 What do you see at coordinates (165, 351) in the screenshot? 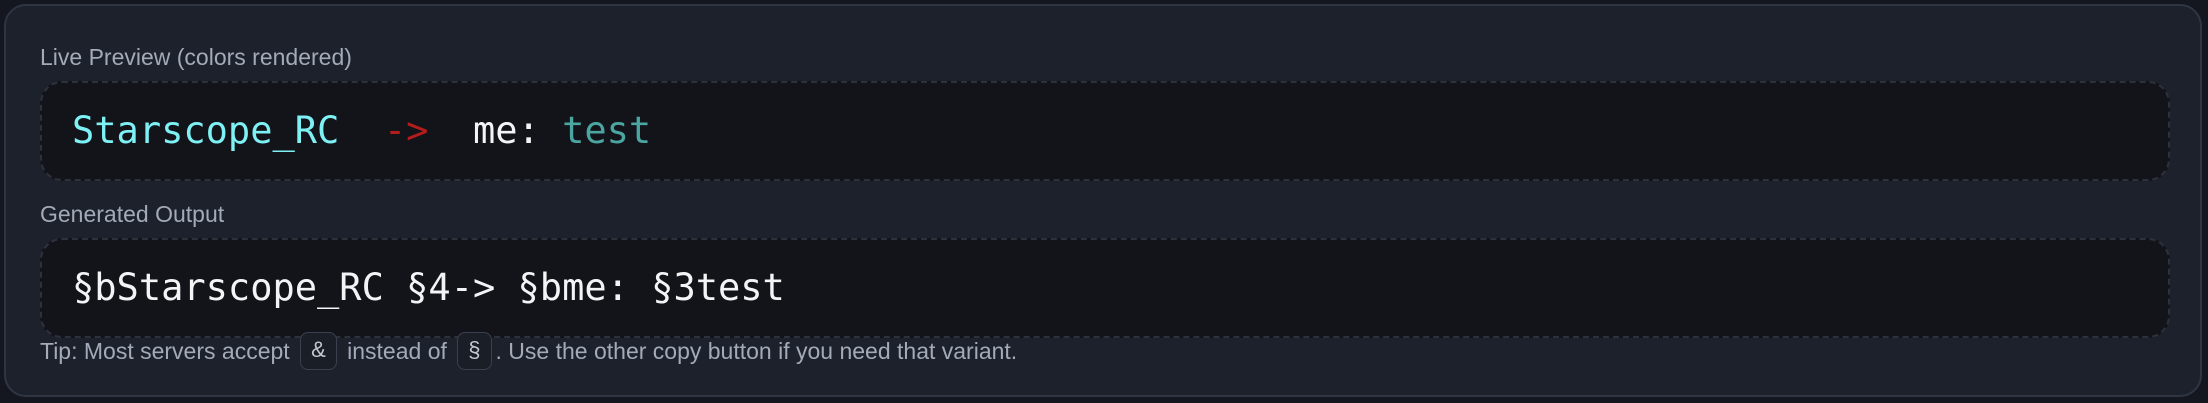
I see `tip-before: Tip: Most servers accept` at bounding box center [165, 351].